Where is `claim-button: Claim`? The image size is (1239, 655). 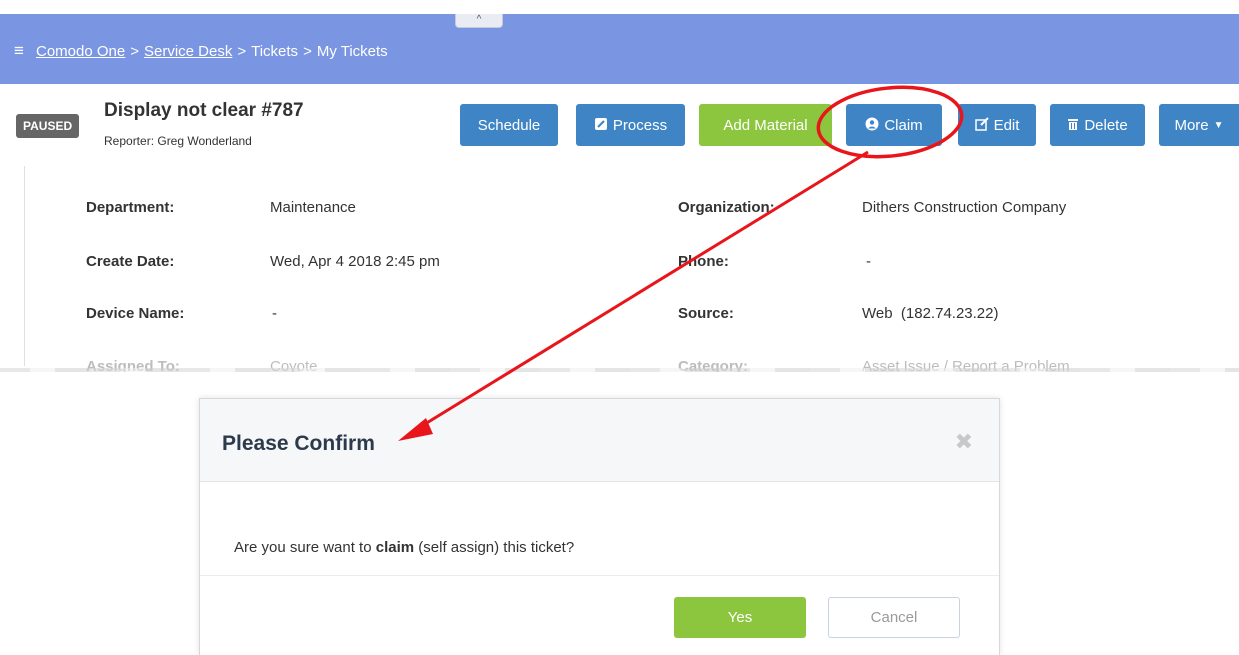 claim-button: Claim is located at coordinates (894, 125).